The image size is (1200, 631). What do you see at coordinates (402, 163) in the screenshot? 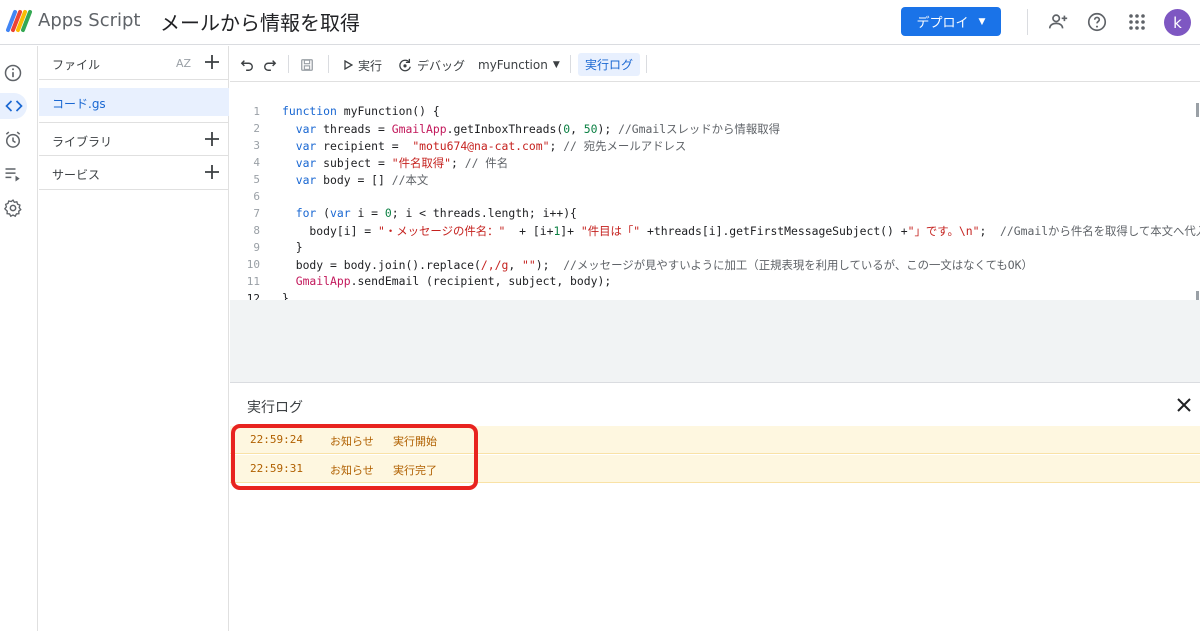
I see `code-text: var subject = "件名取得"; // 件名` at bounding box center [402, 163].